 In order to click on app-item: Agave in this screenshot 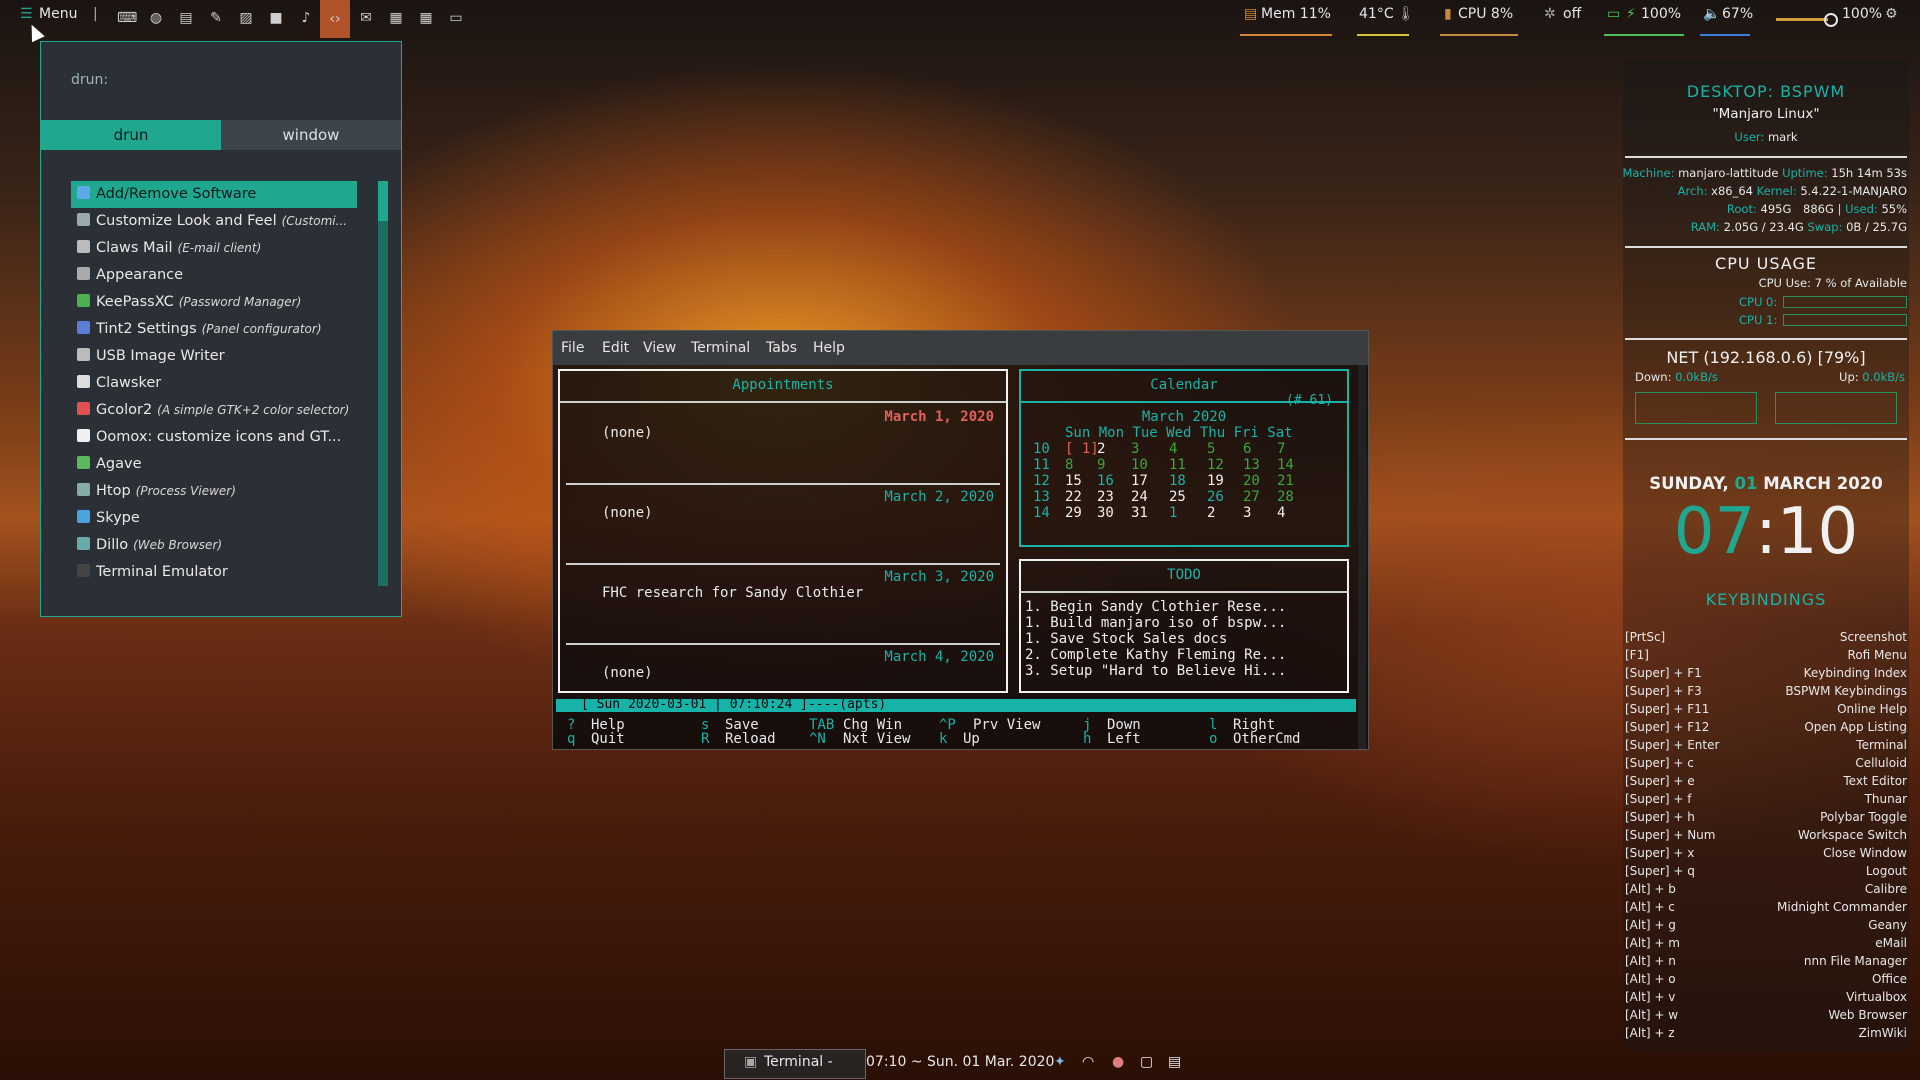, I will do `click(214, 464)`.